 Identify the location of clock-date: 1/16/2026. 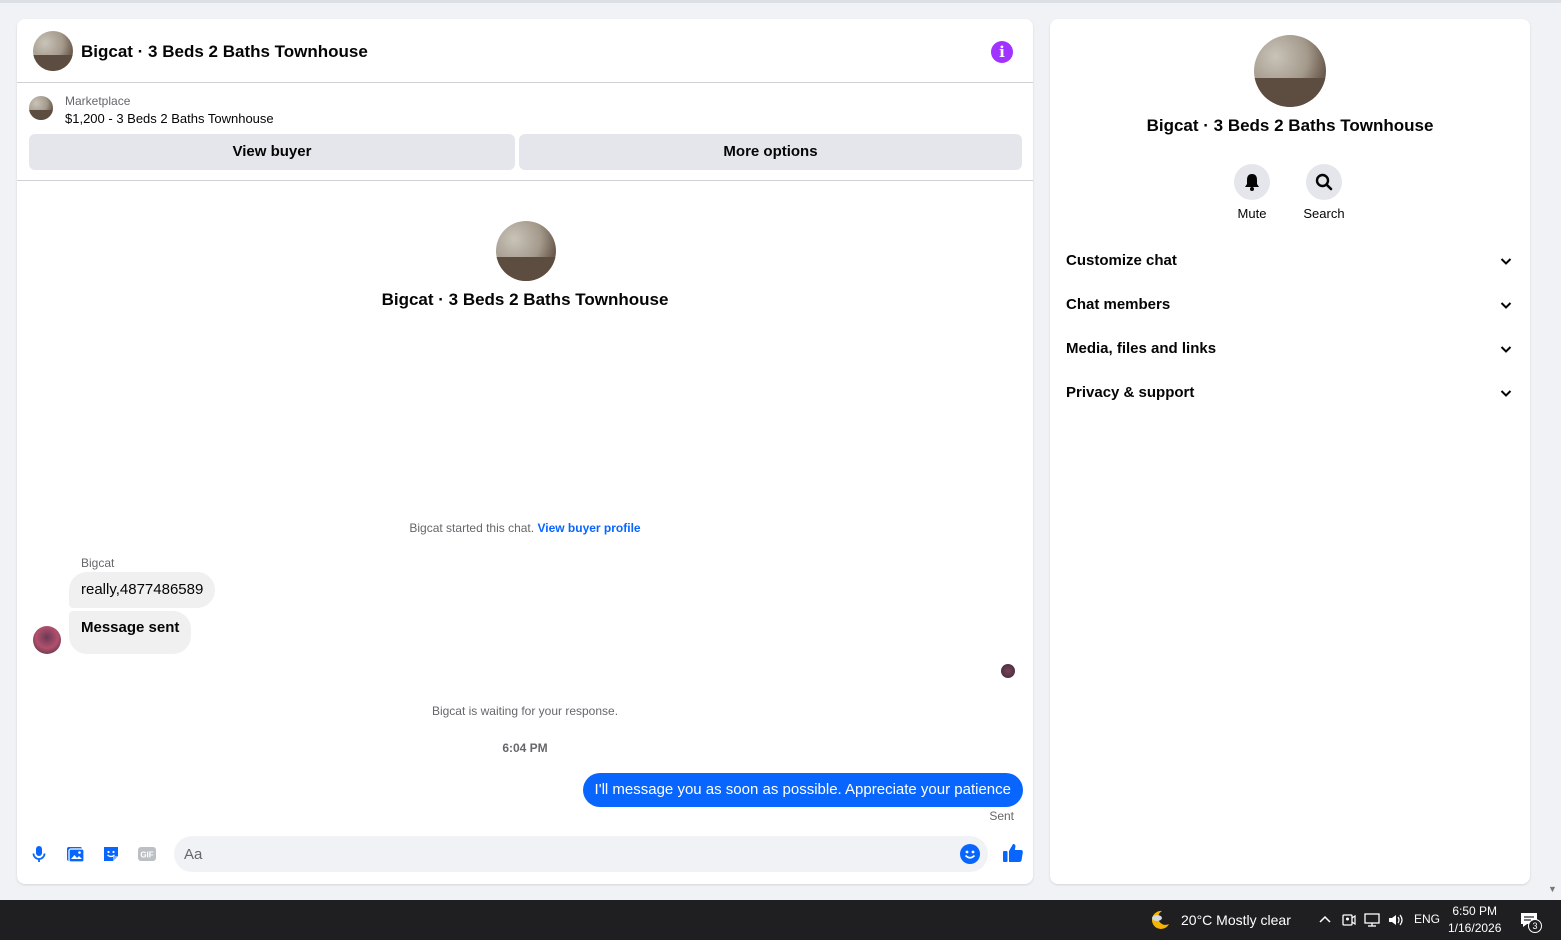
(1475, 928).